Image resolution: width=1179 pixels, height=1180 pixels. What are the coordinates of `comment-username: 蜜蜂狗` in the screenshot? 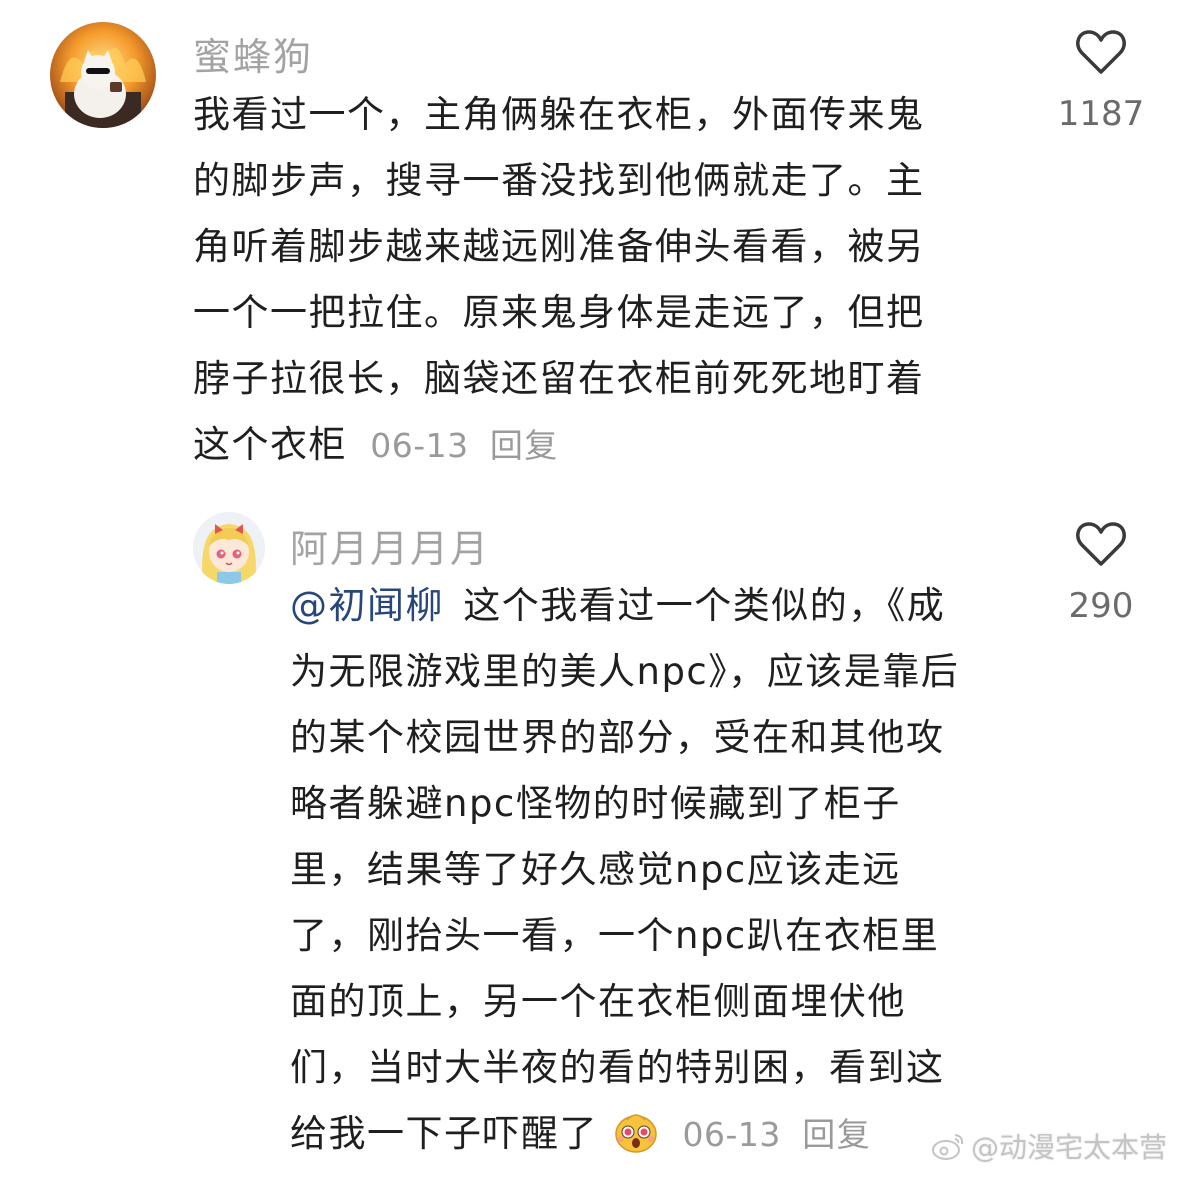 It's located at (253, 53).